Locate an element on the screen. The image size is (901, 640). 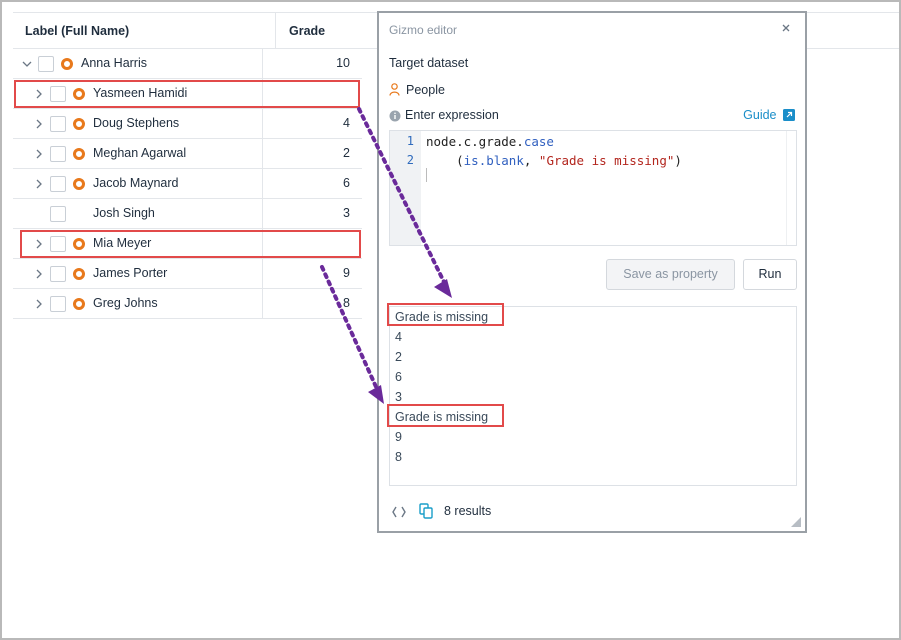
table-row: Yasmeen Hamidi is located at coordinates (187, 94).